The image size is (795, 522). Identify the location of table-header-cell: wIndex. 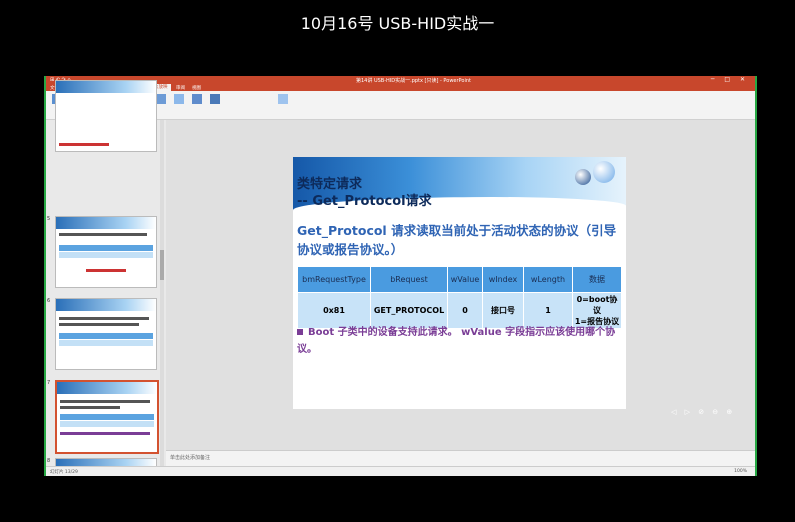
(503, 279).